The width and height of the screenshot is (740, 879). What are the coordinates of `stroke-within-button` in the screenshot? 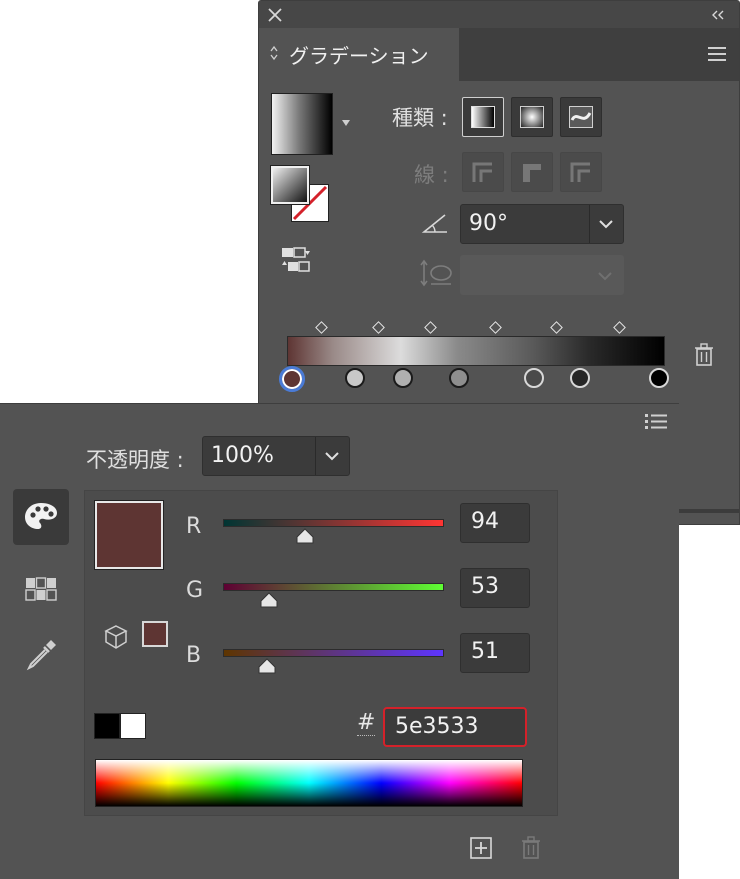 It's located at (483, 172).